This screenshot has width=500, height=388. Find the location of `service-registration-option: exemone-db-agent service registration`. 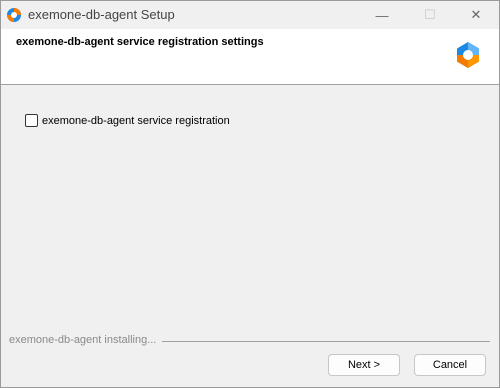

service-registration-option: exemone-db-agent service registration is located at coordinates (127, 120).